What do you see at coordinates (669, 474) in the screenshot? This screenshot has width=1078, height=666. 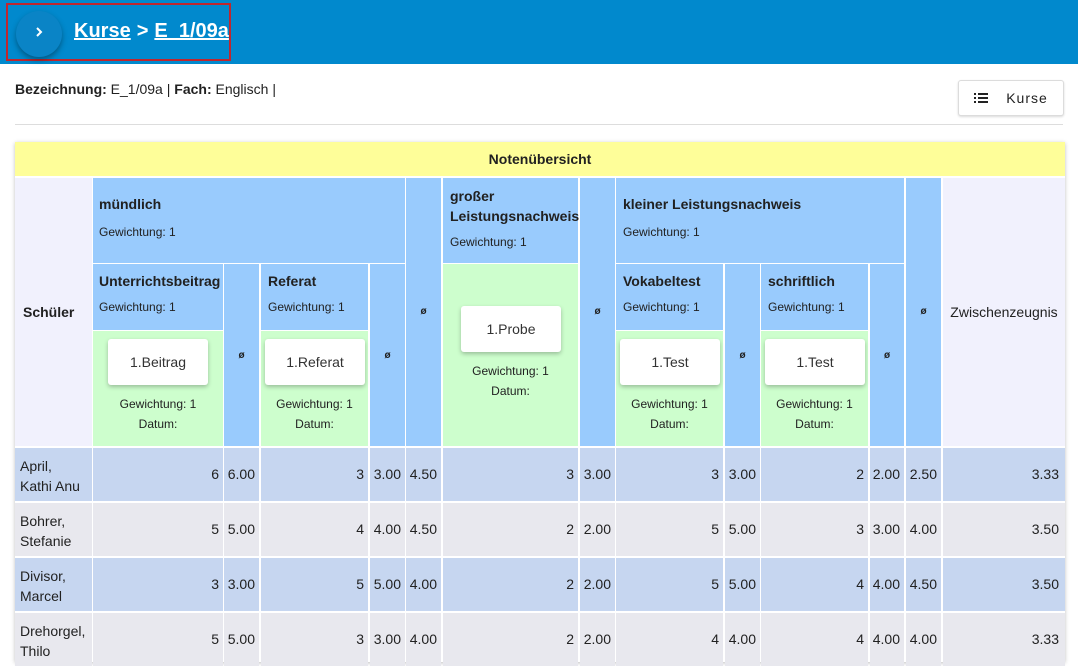 I see `vokabel-note: 3` at bounding box center [669, 474].